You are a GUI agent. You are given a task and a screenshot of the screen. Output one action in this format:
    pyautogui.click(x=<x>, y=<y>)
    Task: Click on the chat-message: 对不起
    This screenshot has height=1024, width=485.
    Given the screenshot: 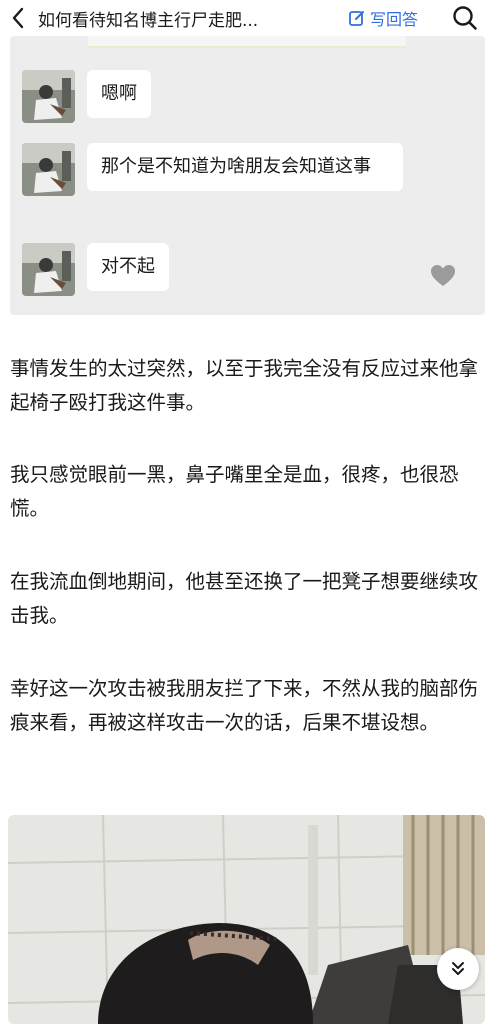 What is the action you would take?
    pyautogui.click(x=95, y=269)
    